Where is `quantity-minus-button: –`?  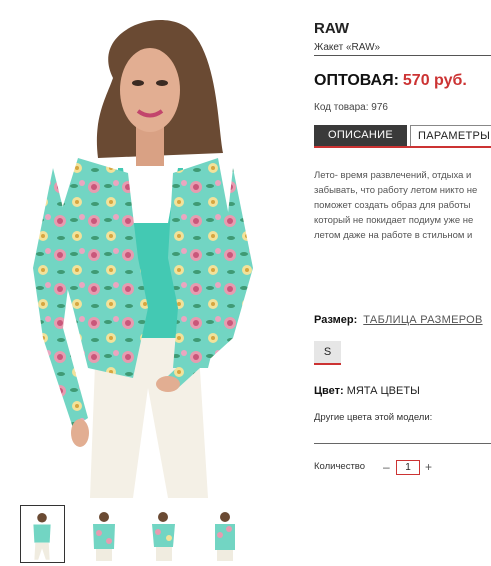 quantity-minus-button: – is located at coordinates (386, 467).